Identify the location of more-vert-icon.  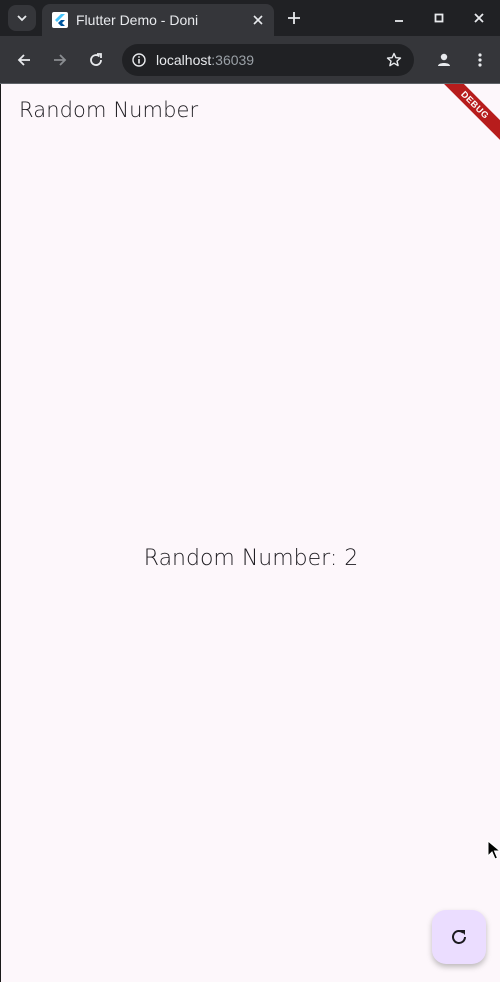
(480, 60).